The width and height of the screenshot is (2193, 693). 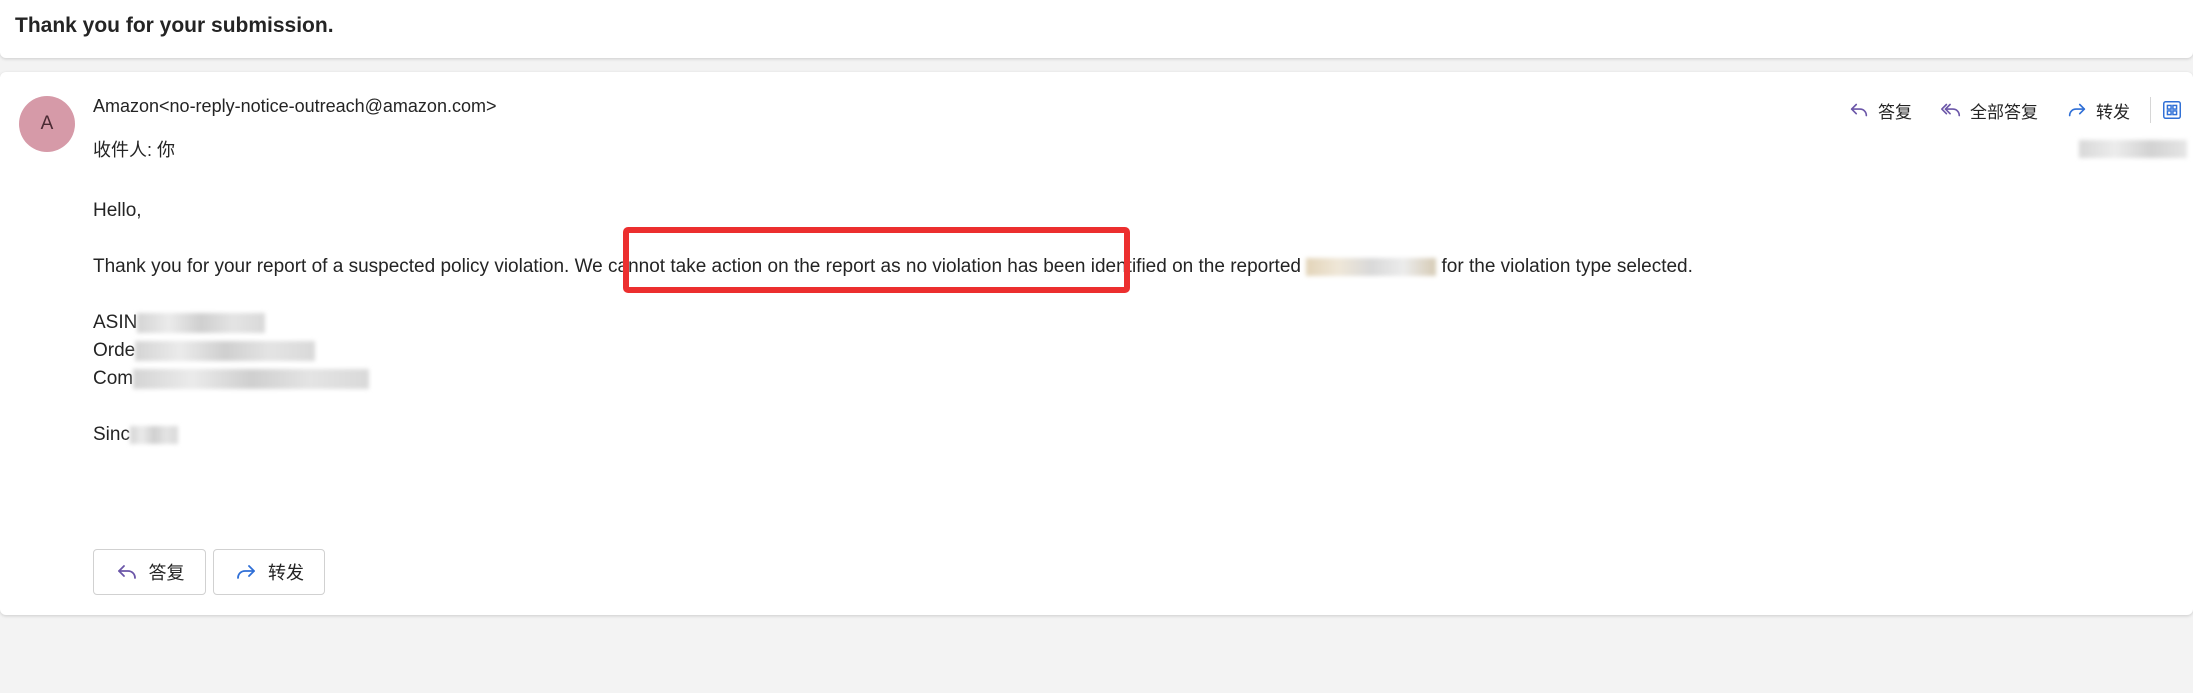 What do you see at coordinates (1951, 110) in the screenshot?
I see `reply-all-arrow-icon` at bounding box center [1951, 110].